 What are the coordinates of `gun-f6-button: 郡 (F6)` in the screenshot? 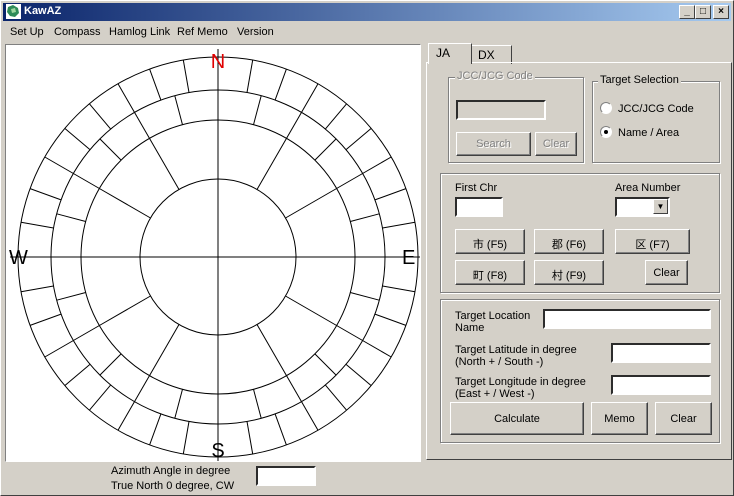 It's located at (569, 241).